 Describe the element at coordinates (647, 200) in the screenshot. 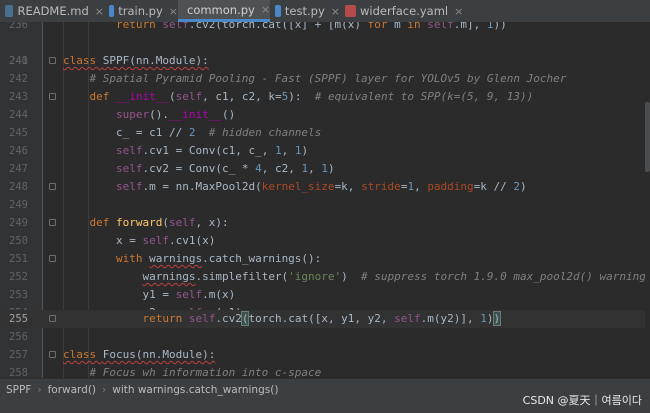

I see `editor-scrollbar` at that location.